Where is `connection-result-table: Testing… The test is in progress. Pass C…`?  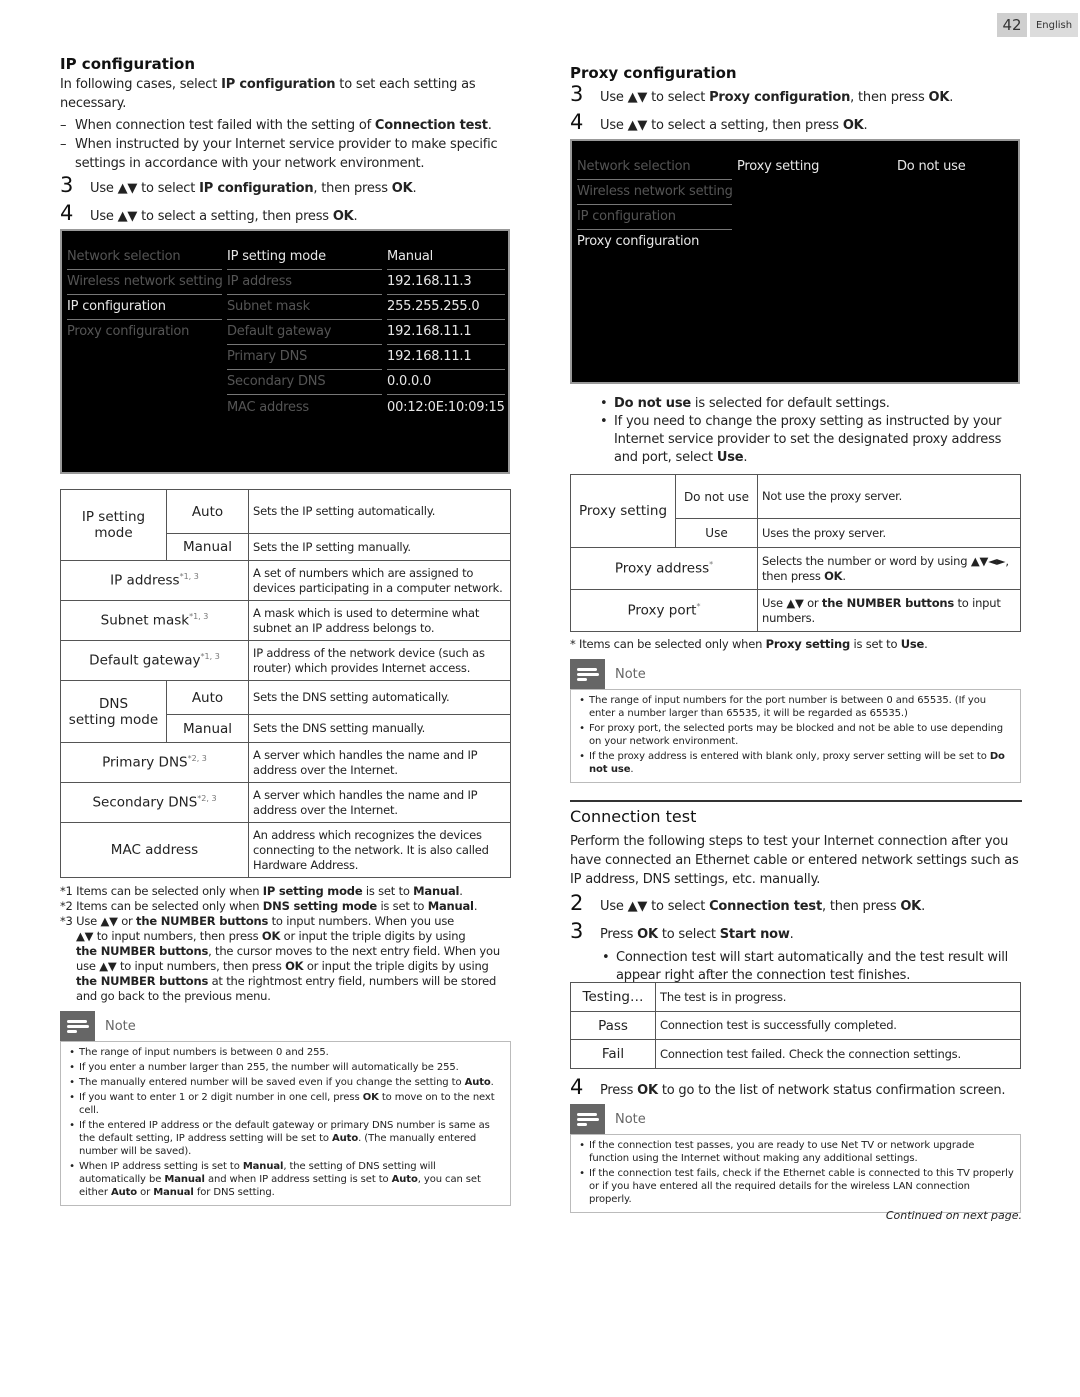 connection-result-table: Testing… The test is in progress. Pass C… is located at coordinates (795, 1025).